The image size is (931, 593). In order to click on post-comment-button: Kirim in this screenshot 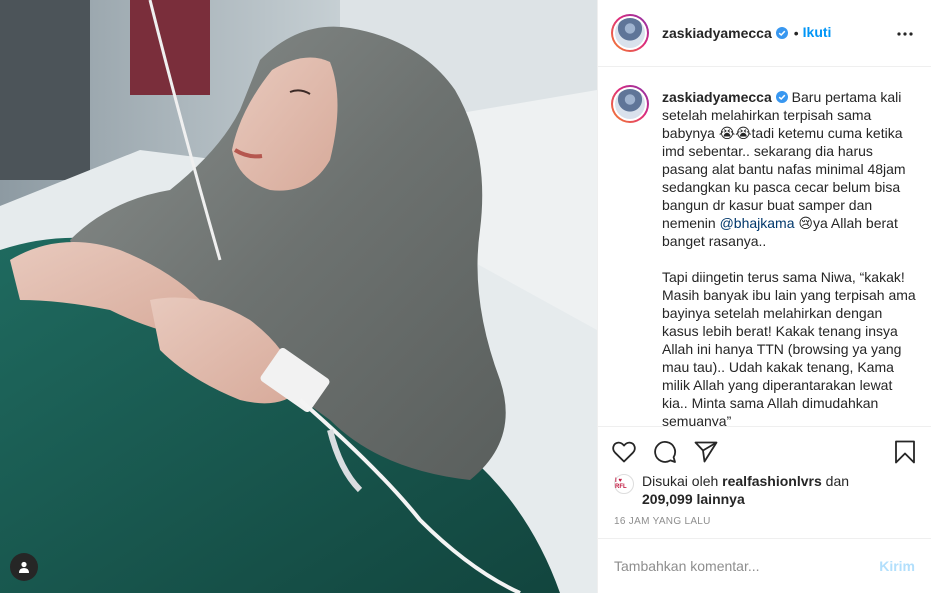, I will do `click(897, 566)`.